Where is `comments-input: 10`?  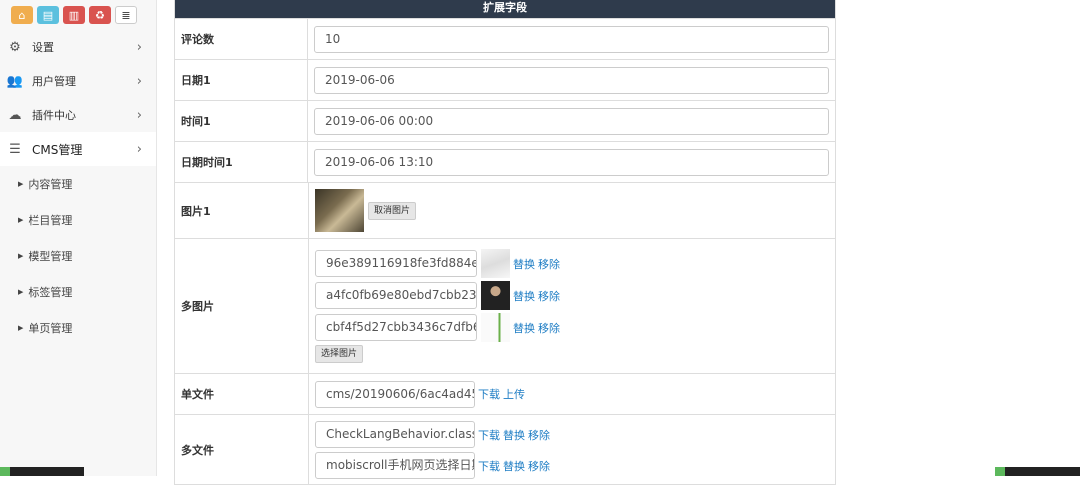
comments-input: 10 is located at coordinates (571, 39).